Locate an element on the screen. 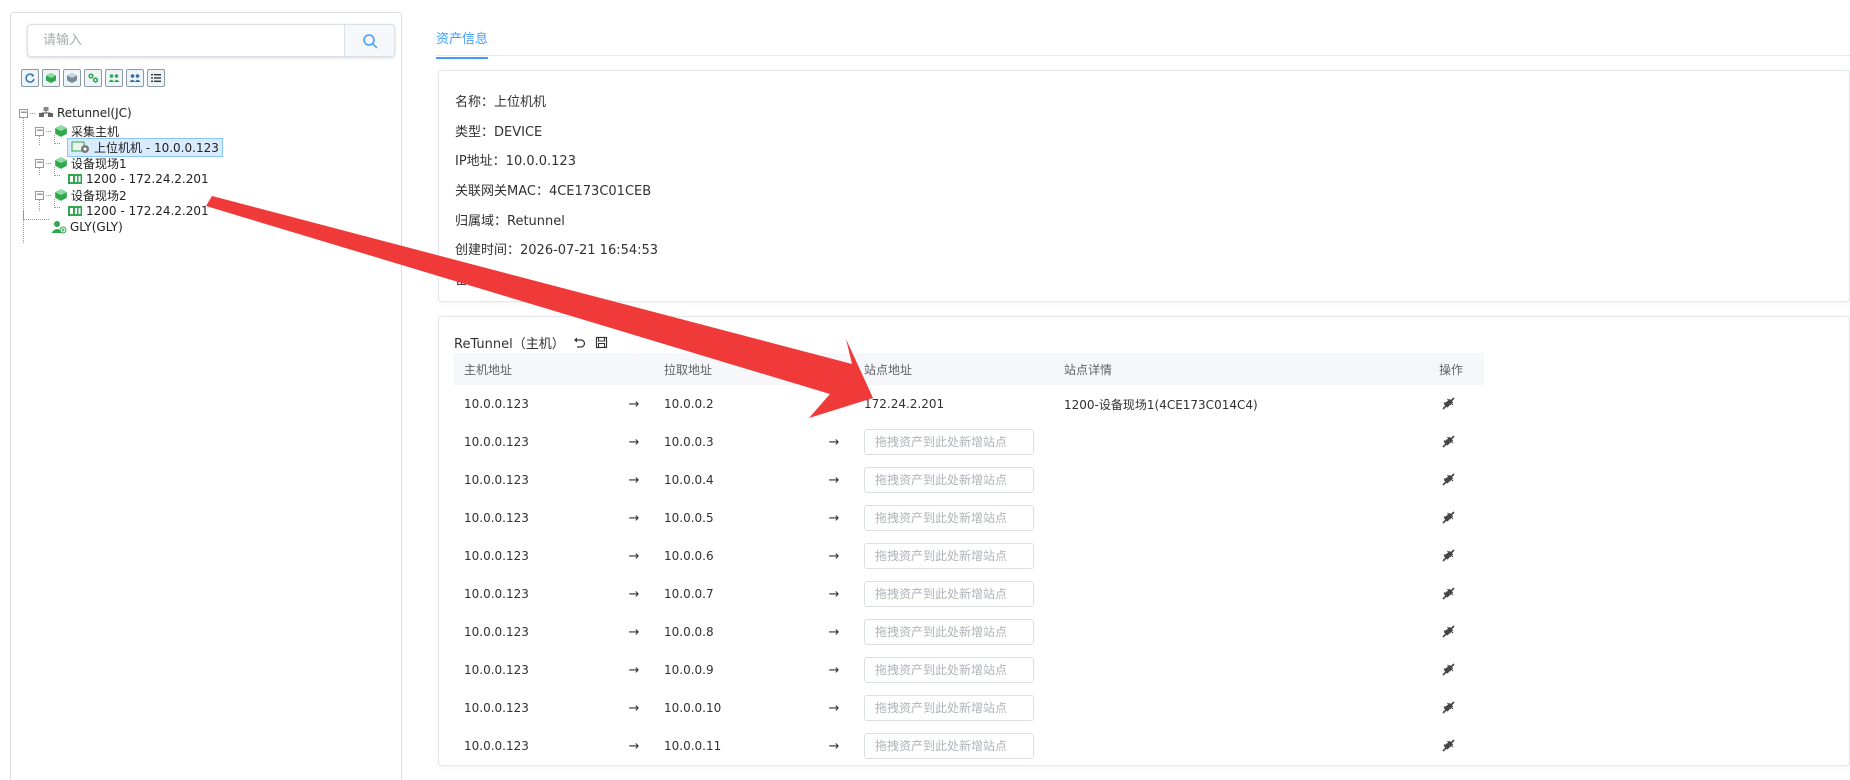  user-icon is located at coordinates (59, 227).